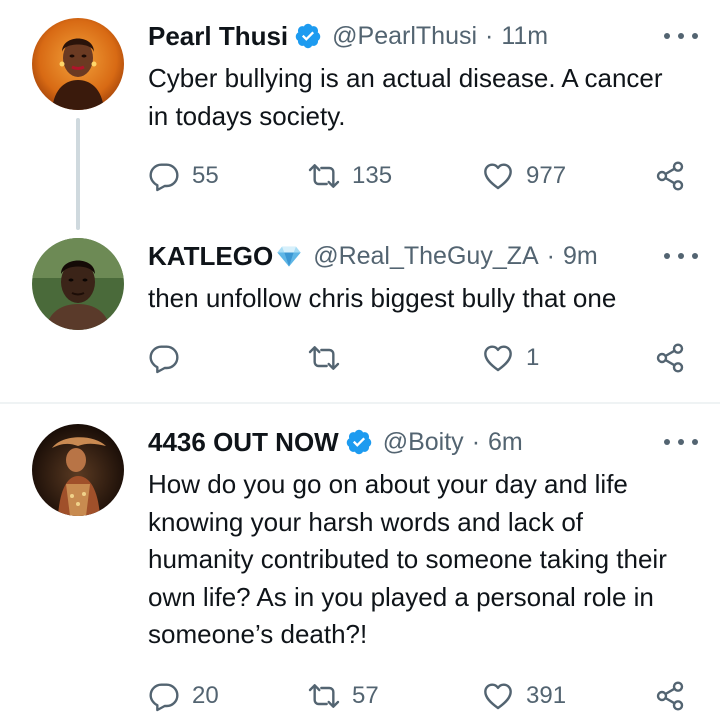  I want to click on display-name: Pearl Thusi, so click(218, 36).